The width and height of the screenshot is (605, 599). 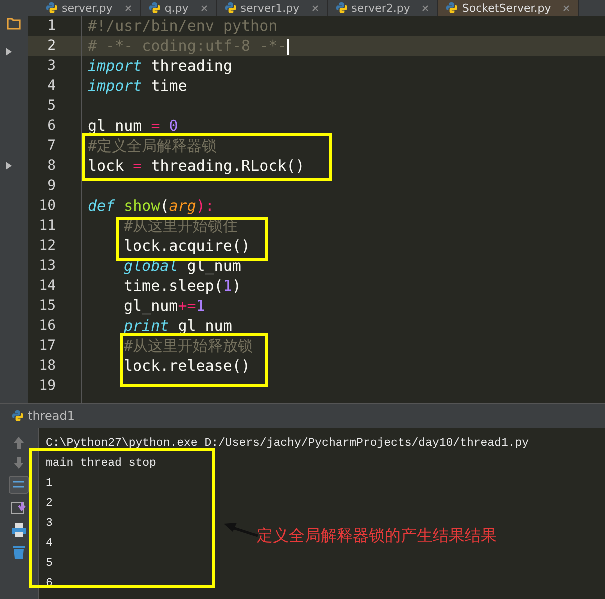 What do you see at coordinates (19, 552) in the screenshot?
I see `trash-icon` at bounding box center [19, 552].